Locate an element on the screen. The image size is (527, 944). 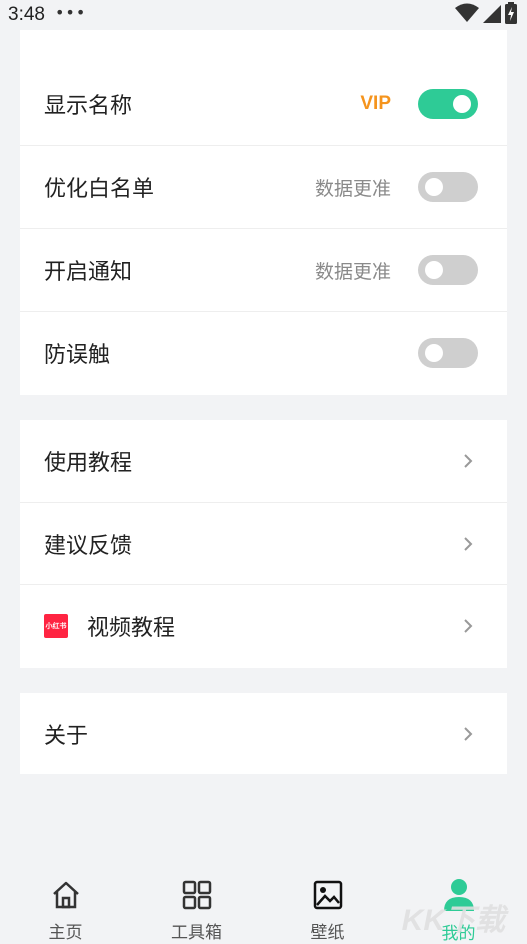
link-row: 使用教程 is located at coordinates (263, 461).